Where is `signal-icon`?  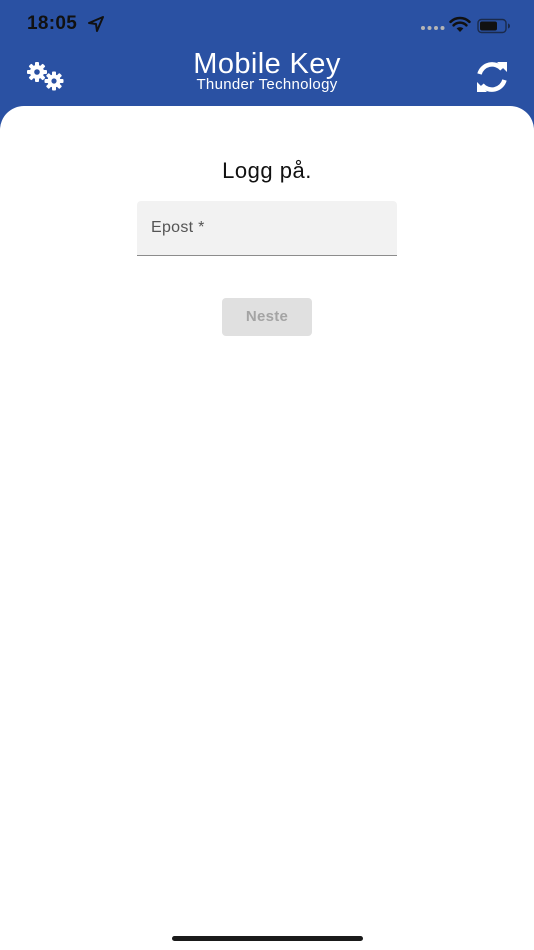
signal-icon is located at coordinates (433, 28).